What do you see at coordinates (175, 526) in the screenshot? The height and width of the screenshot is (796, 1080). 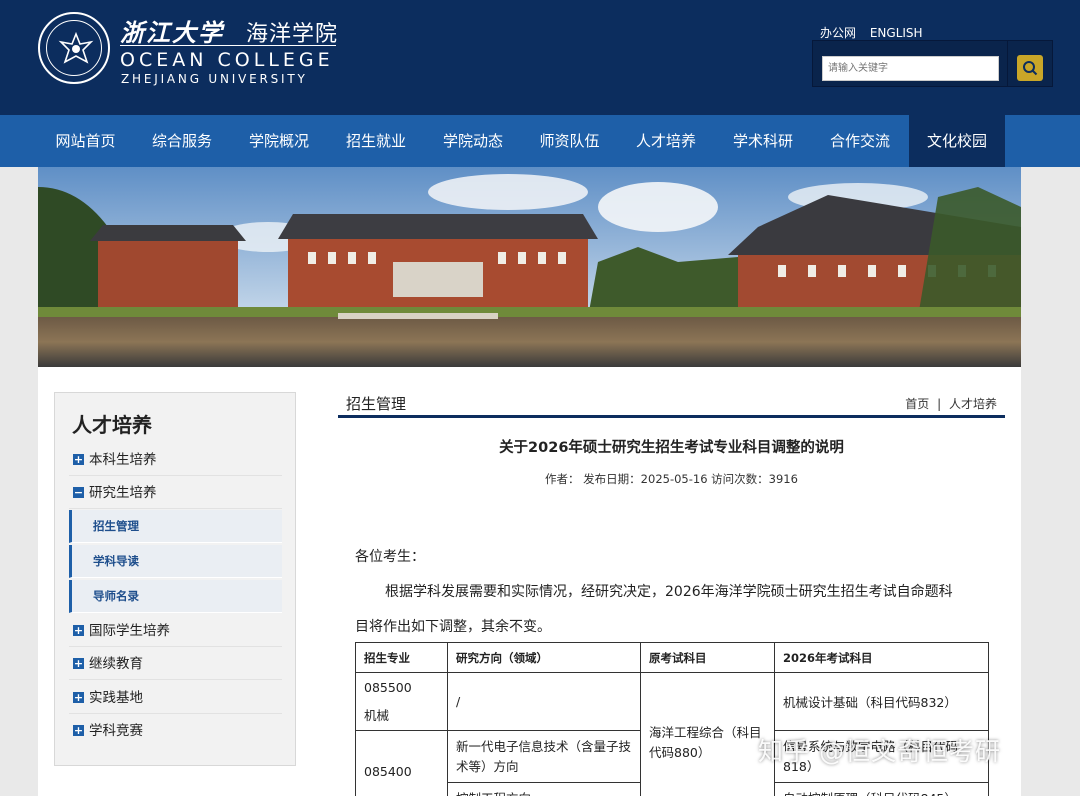 I see `sidebar-subitem-admissions: 招生管理` at bounding box center [175, 526].